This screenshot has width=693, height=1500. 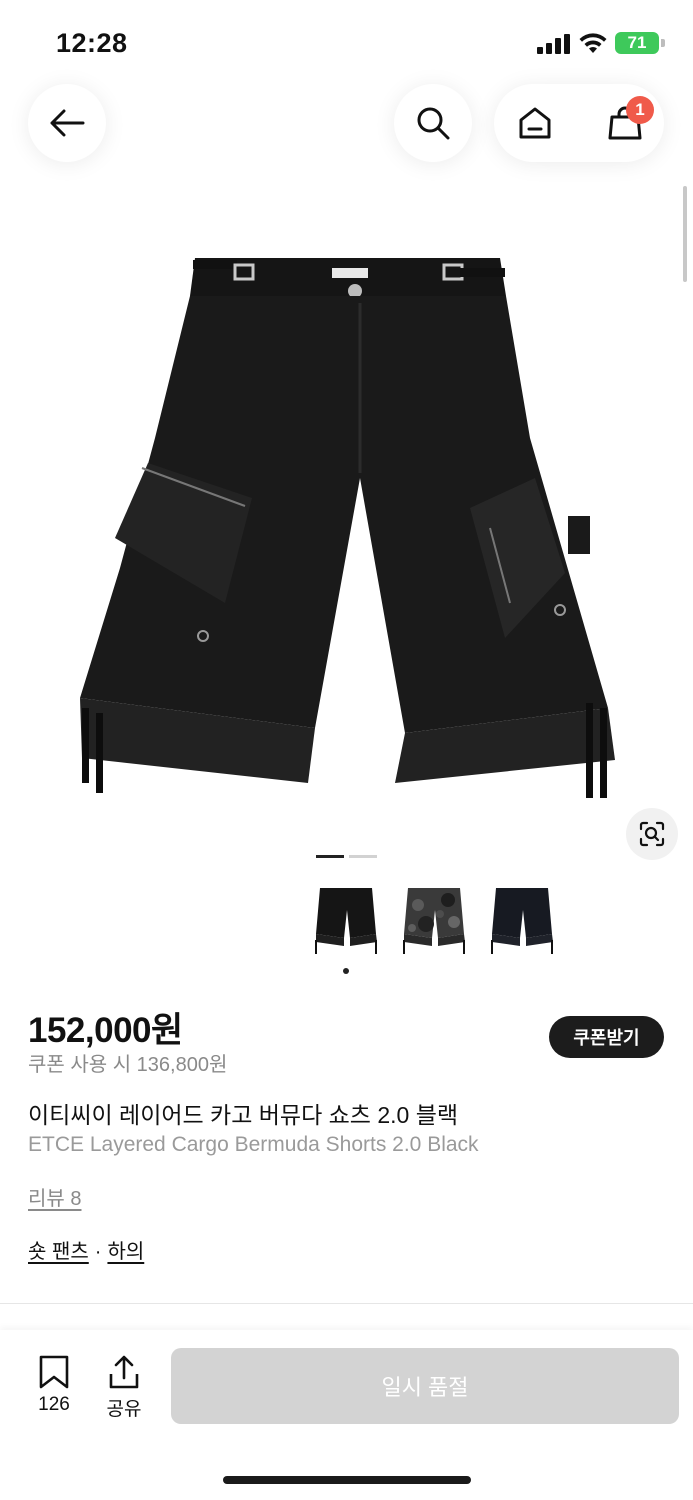 I want to click on home-icon, so click(x=535, y=123).